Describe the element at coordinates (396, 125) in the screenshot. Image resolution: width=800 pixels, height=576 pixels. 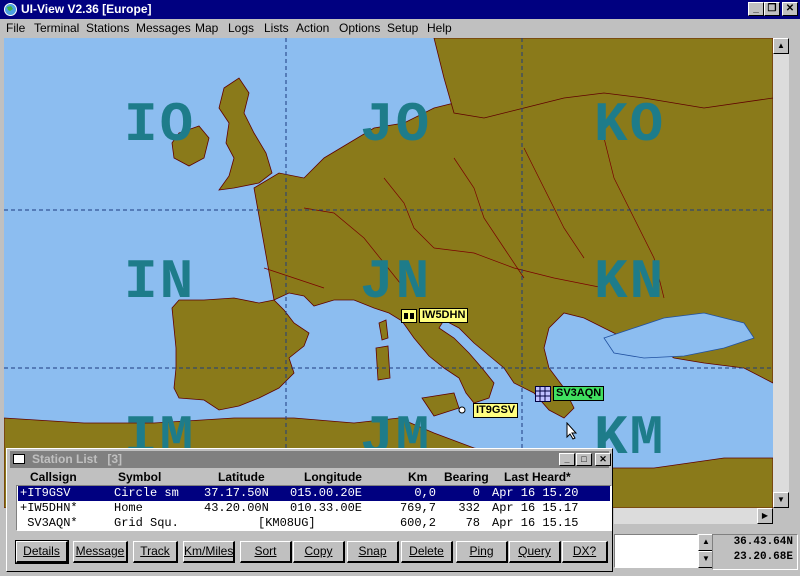
I see `grid-label-jo: JO` at that location.